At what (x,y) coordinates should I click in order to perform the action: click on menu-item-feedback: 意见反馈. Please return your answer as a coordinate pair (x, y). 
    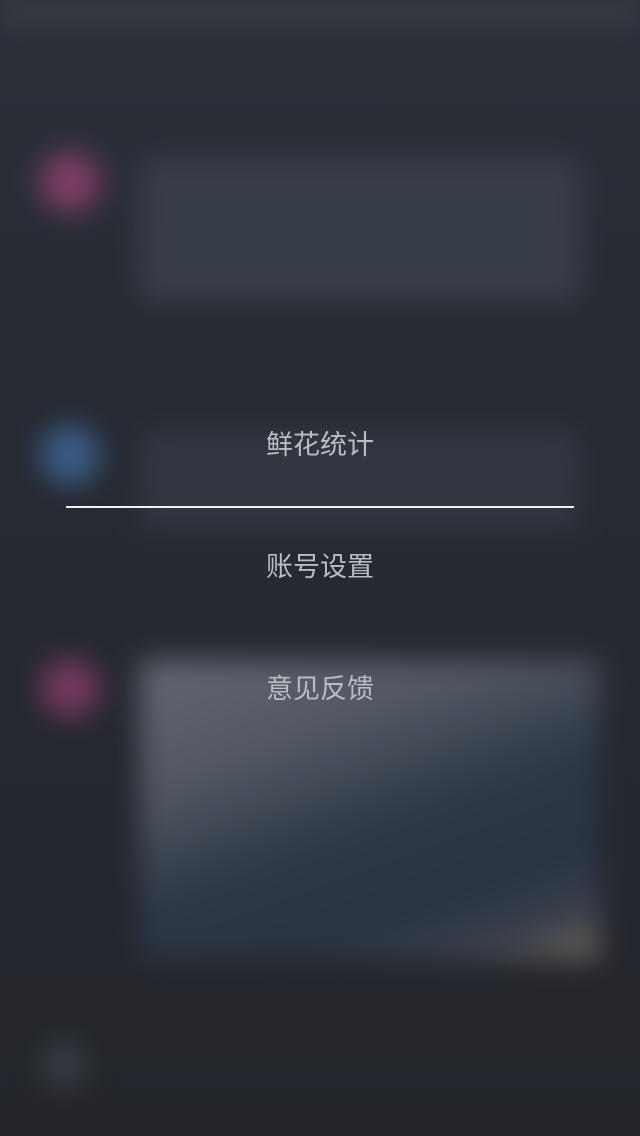
    Looking at the image, I should click on (320, 690).